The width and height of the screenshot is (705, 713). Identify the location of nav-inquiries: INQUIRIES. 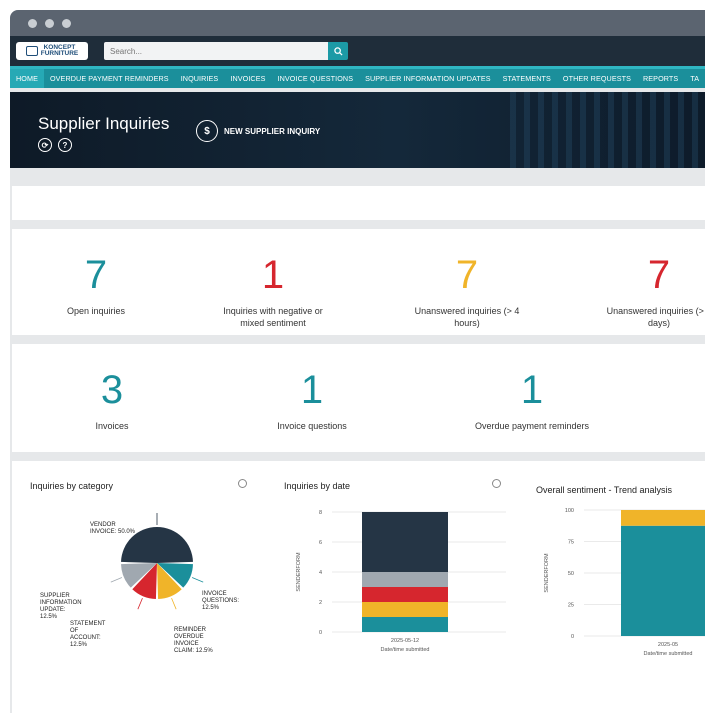
(200, 78).